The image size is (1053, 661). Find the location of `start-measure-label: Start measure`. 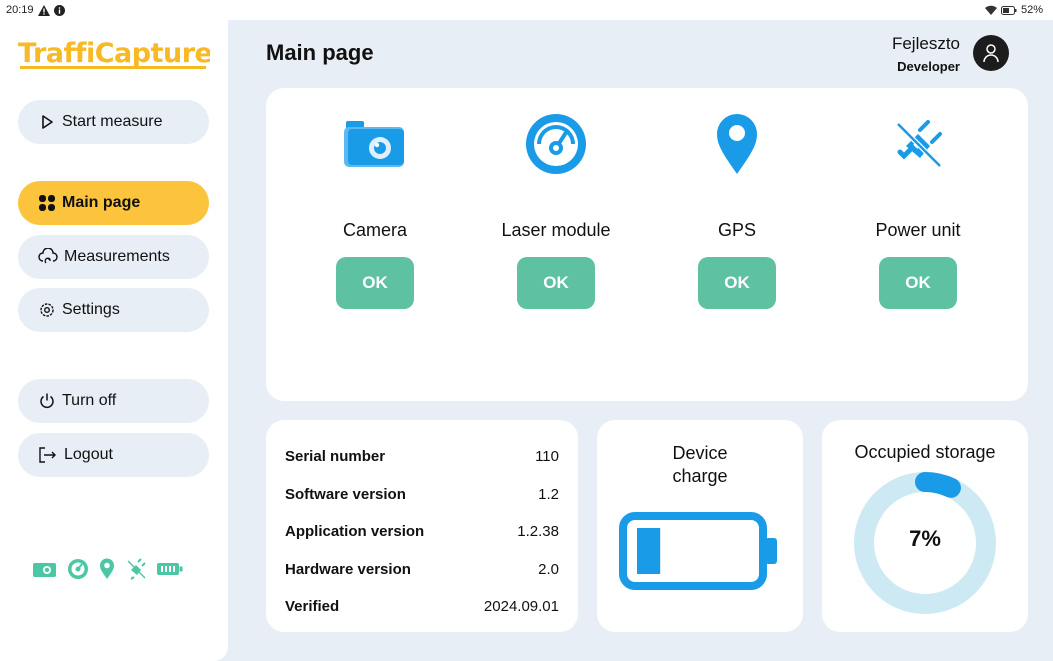

start-measure-label: Start measure is located at coordinates (112, 121).